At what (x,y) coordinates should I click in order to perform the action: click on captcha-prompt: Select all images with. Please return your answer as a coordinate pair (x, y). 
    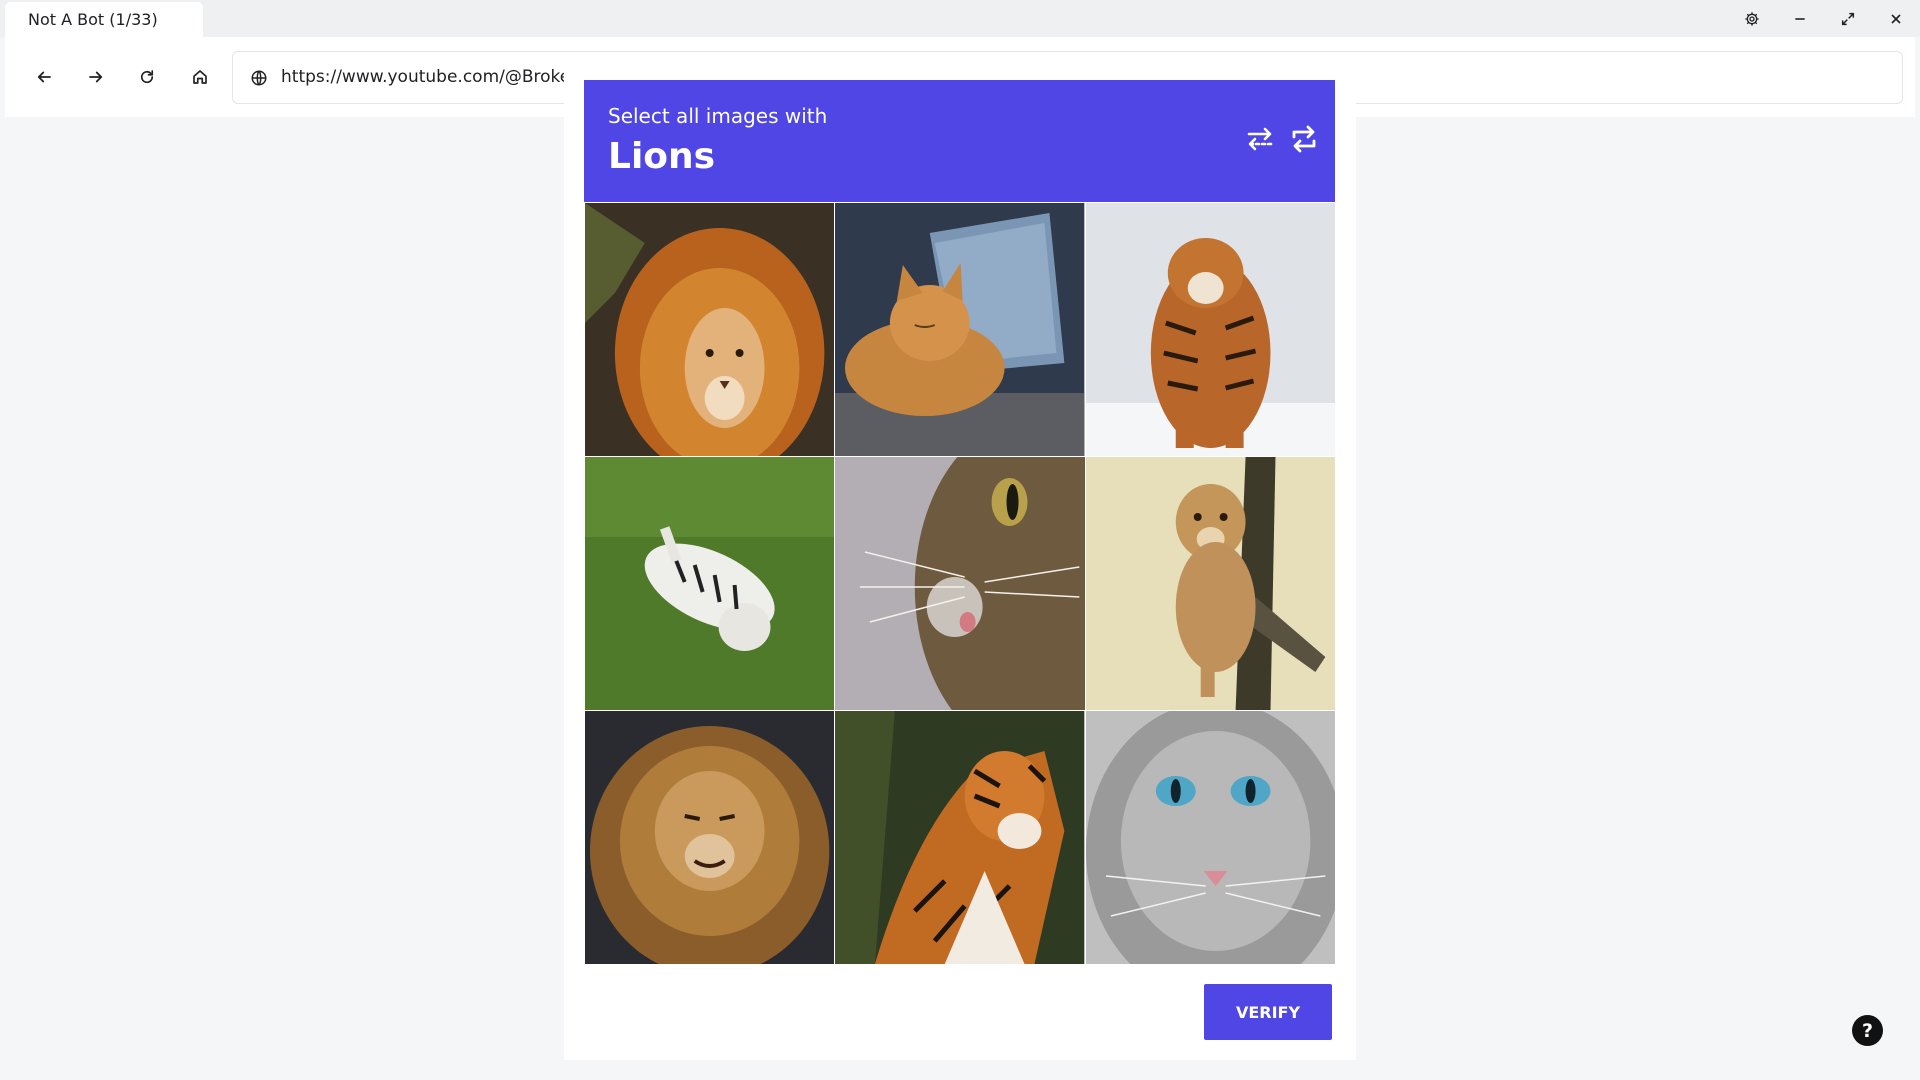
    Looking at the image, I should click on (718, 116).